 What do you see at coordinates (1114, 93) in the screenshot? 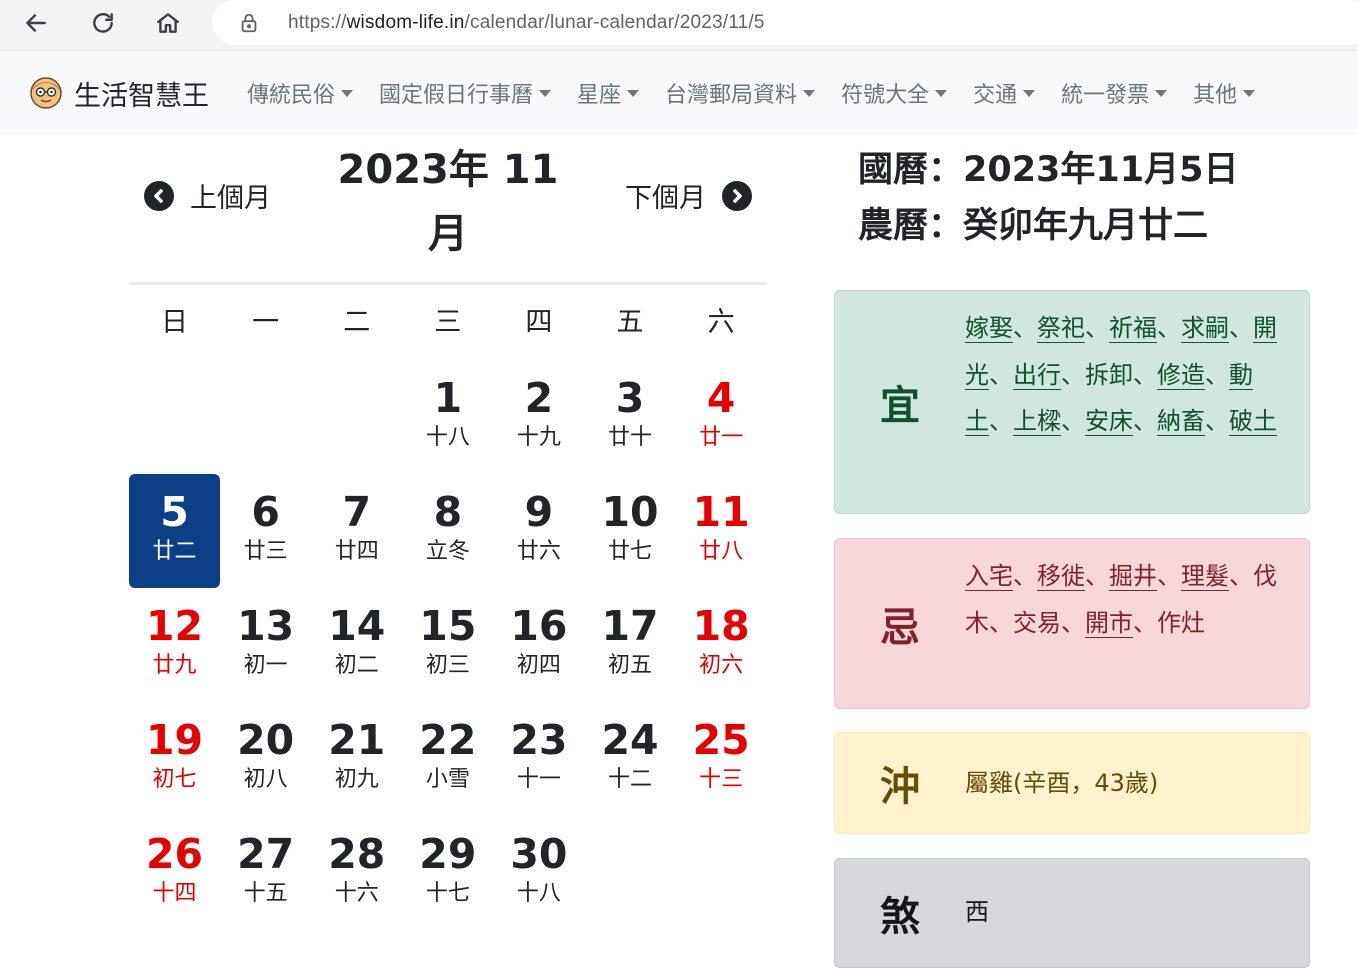
I see `menu-invoice: 統一發票` at bounding box center [1114, 93].